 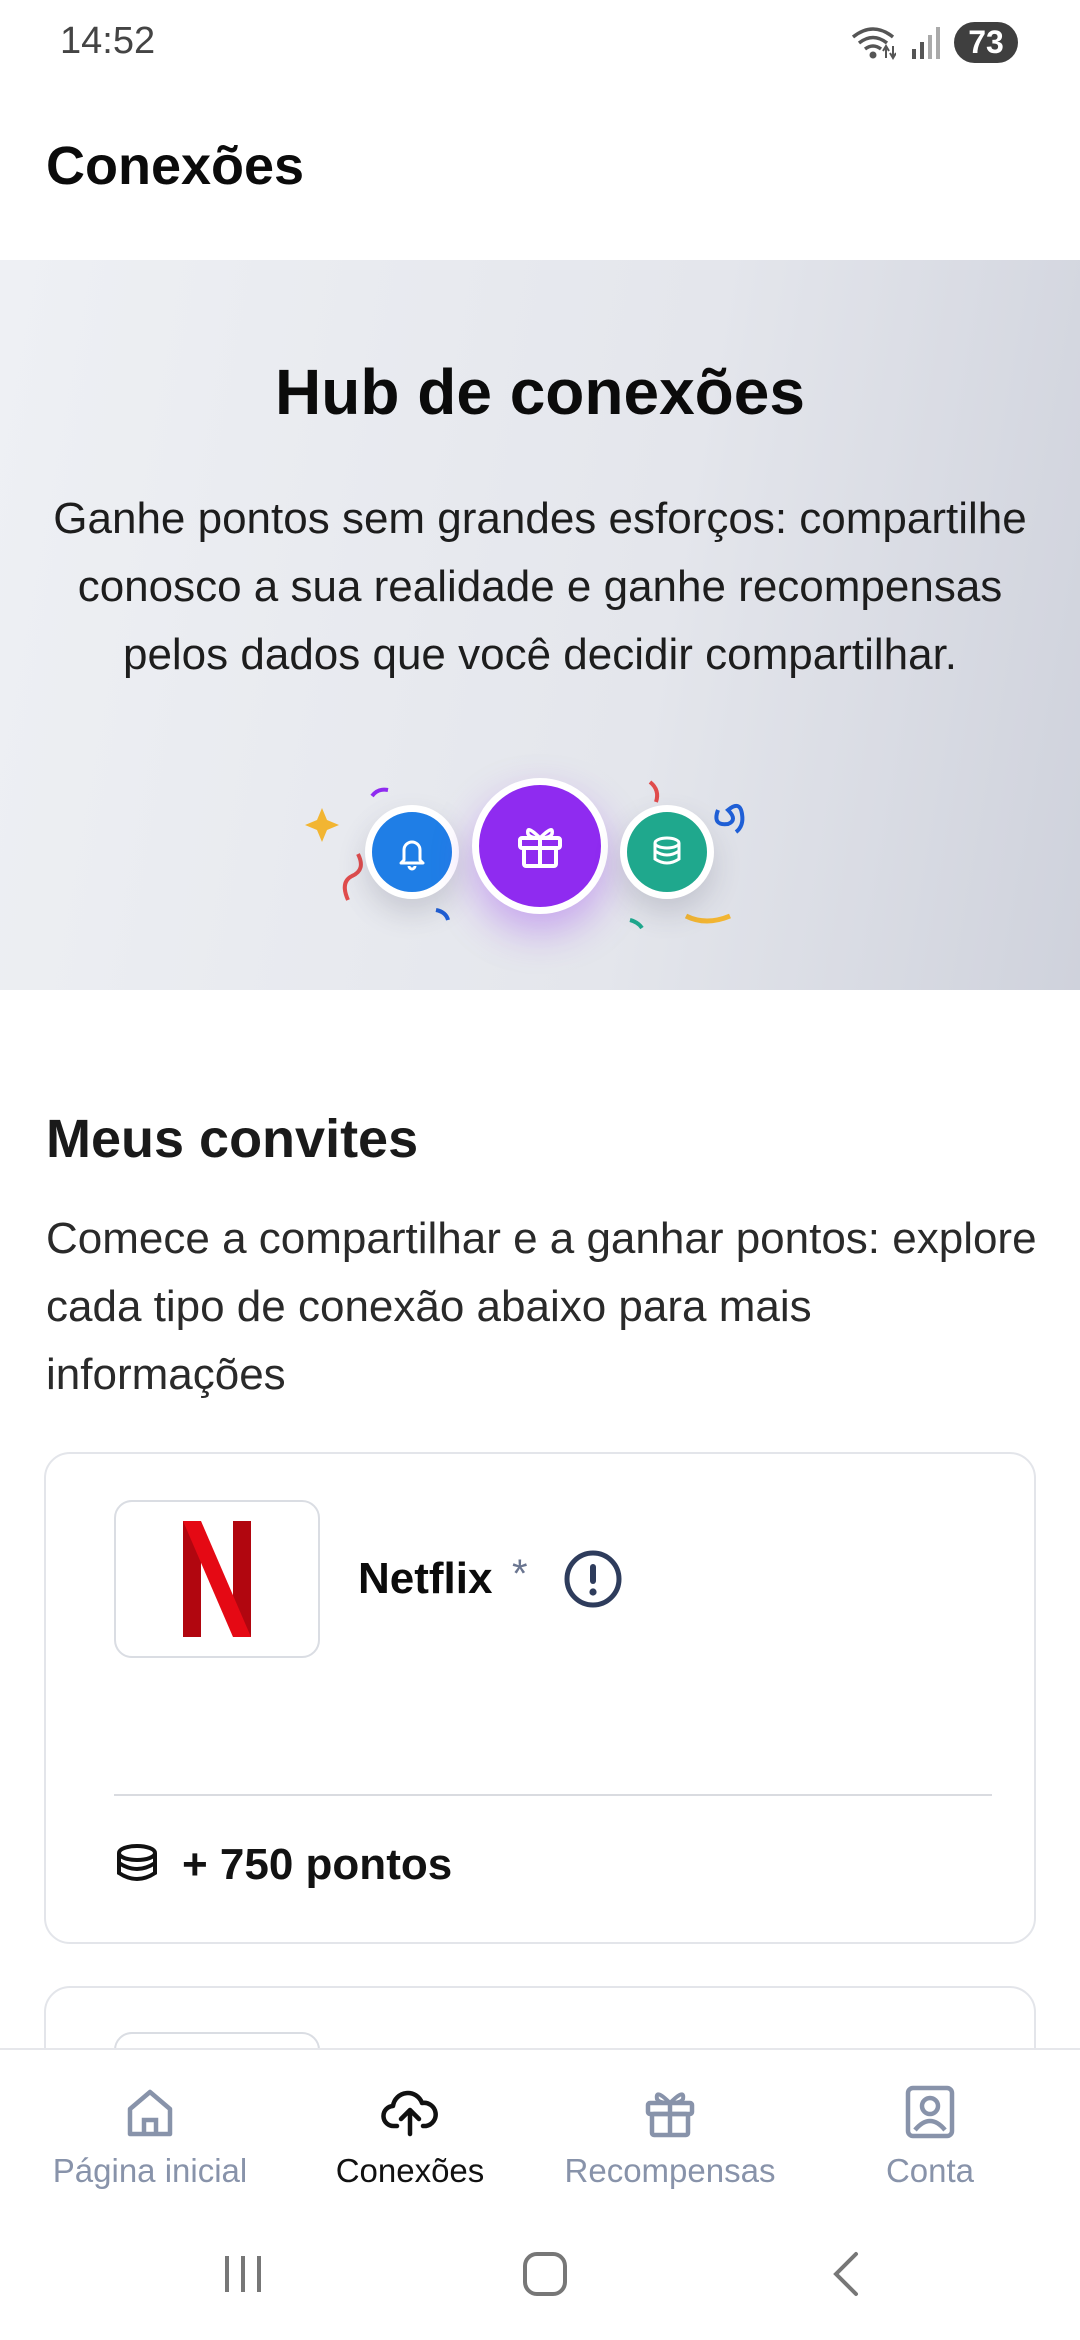 What do you see at coordinates (108, 41) in the screenshot?
I see `status-time: 14:52` at bounding box center [108, 41].